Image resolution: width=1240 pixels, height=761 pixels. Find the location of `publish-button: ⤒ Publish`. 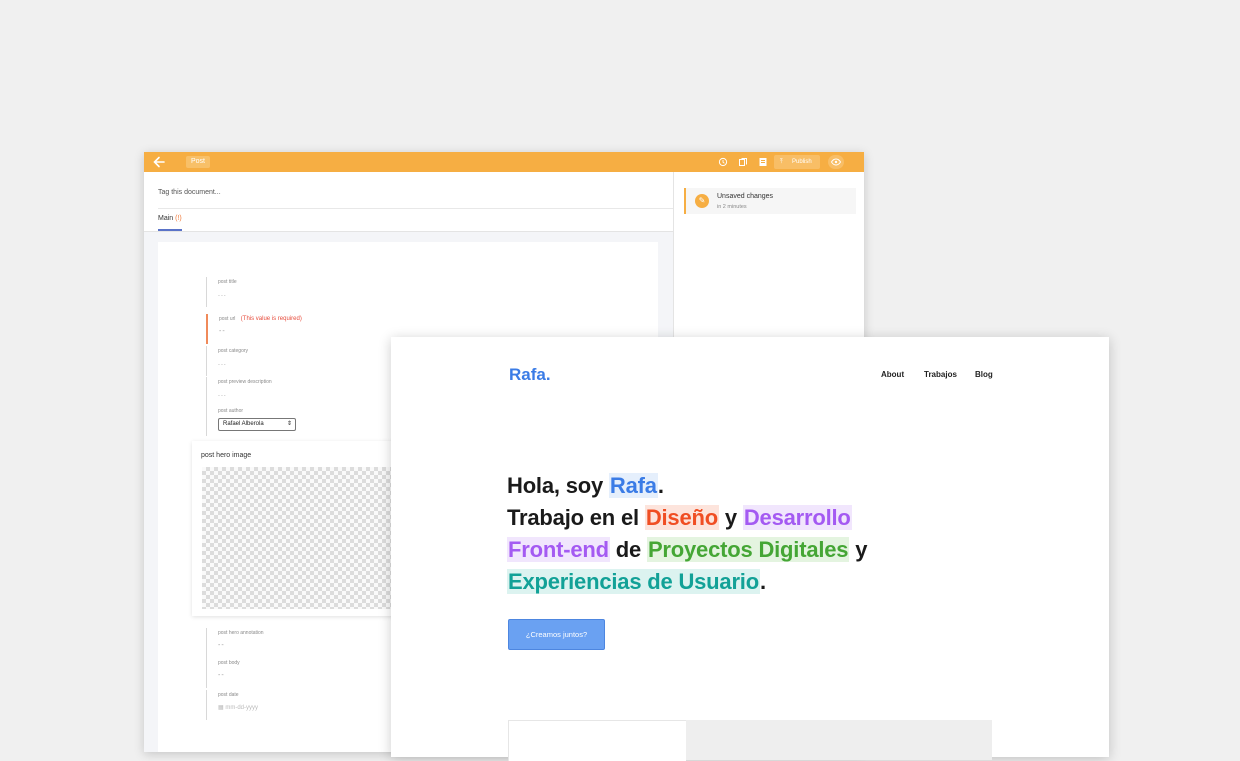

publish-button: ⤒ Publish is located at coordinates (797, 162).